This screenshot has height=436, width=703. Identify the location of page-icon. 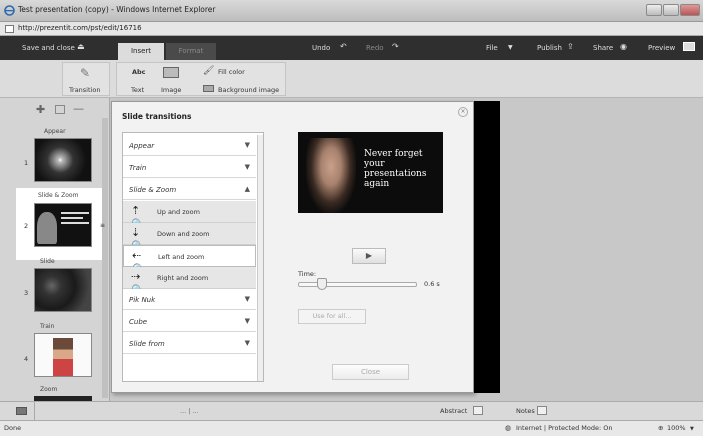
(9, 29).